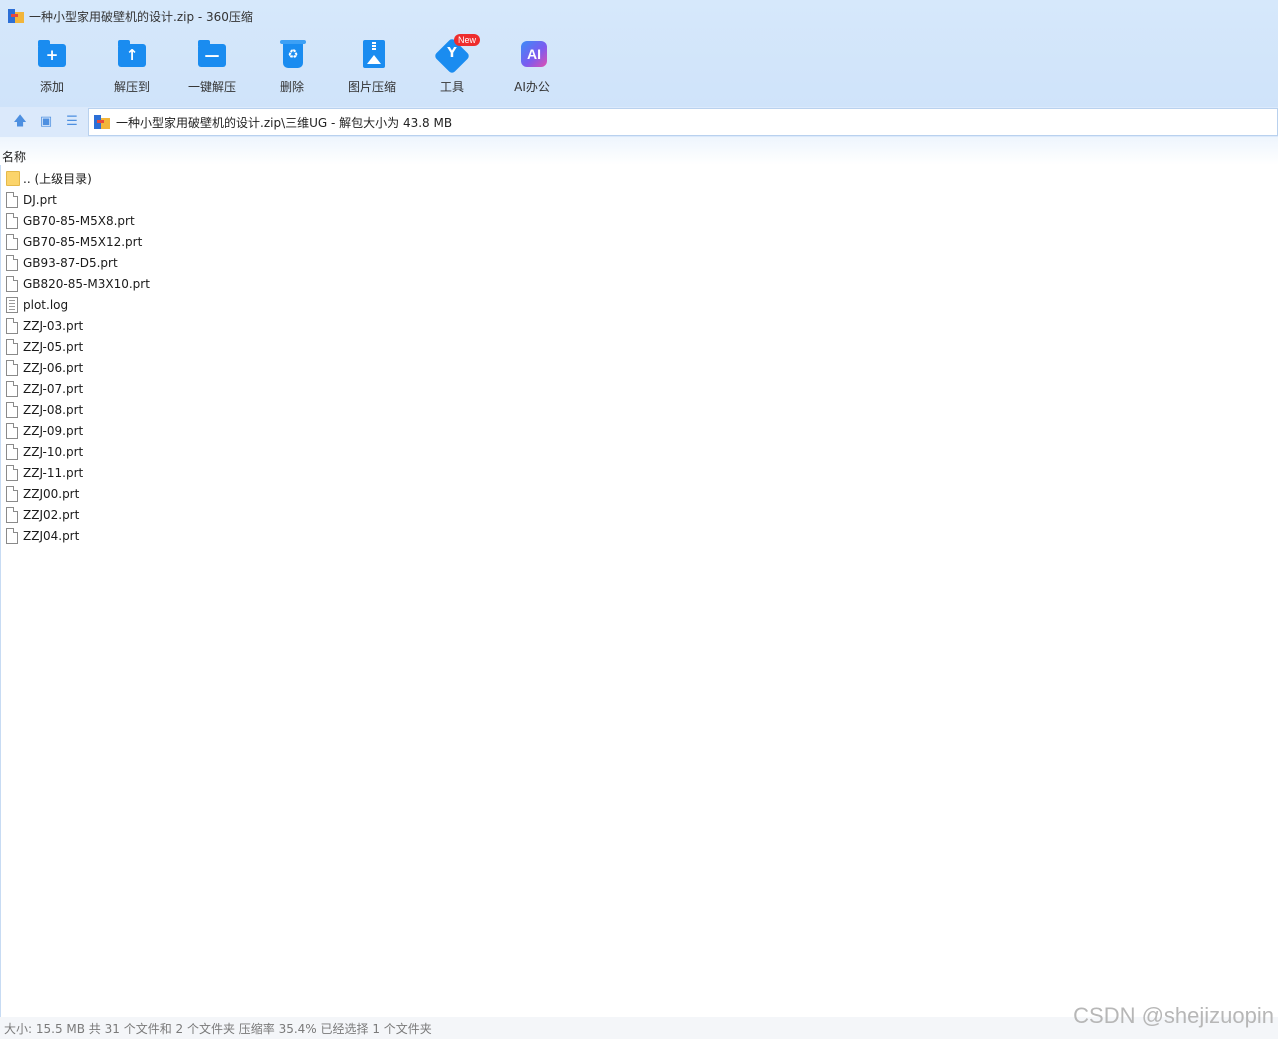 Image resolution: width=1278 pixels, height=1039 pixels. Describe the element at coordinates (372, 54) in the screenshot. I see `image-compress-icon` at that location.